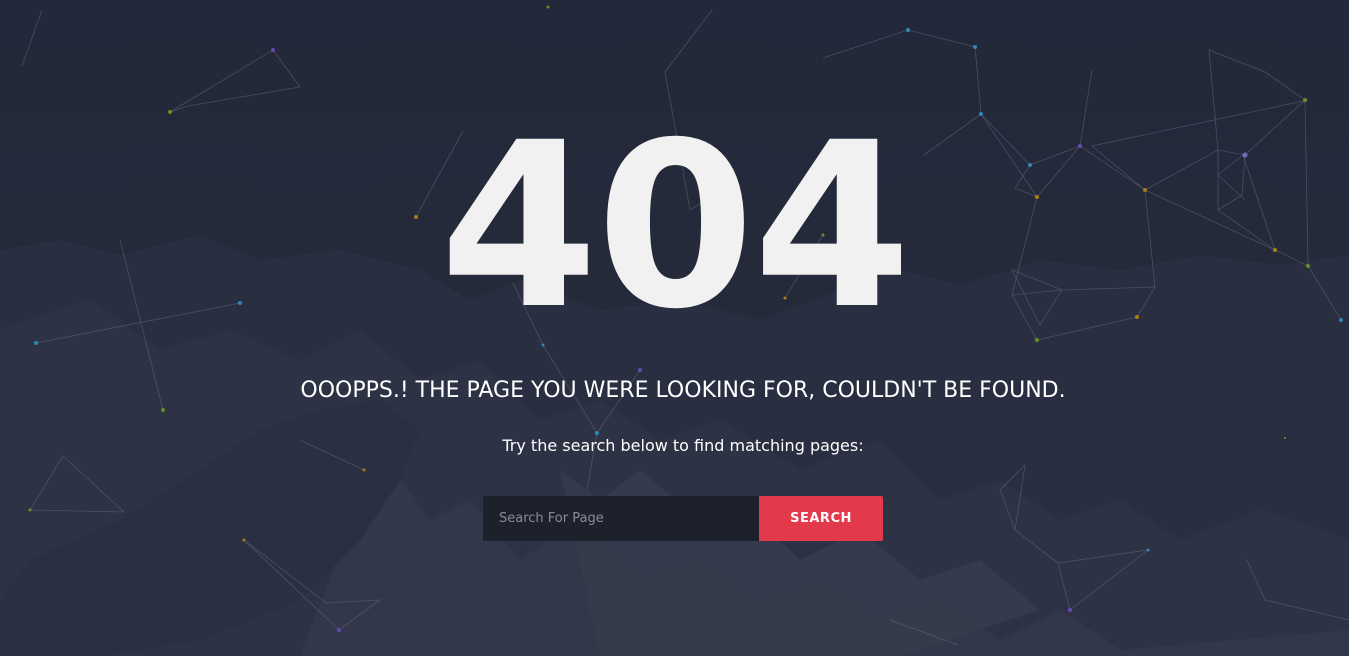  I want to click on search-form: SEARCH, so click(683, 518).